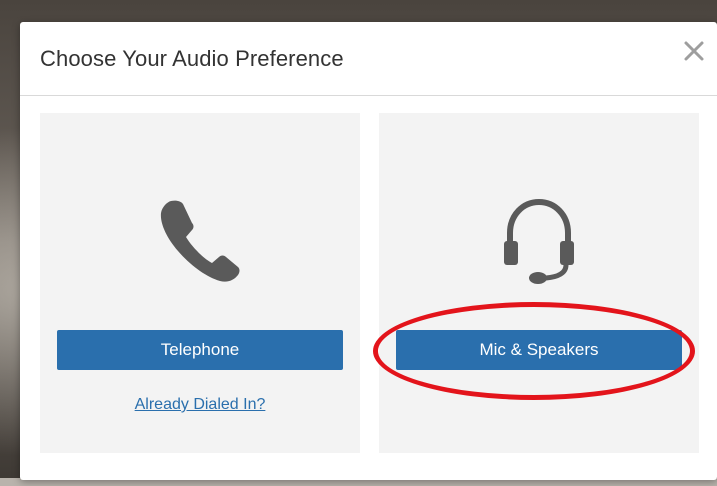 This screenshot has height=486, width=717. I want to click on already-dialed-in-link: Already Dialed In?, so click(200, 405).